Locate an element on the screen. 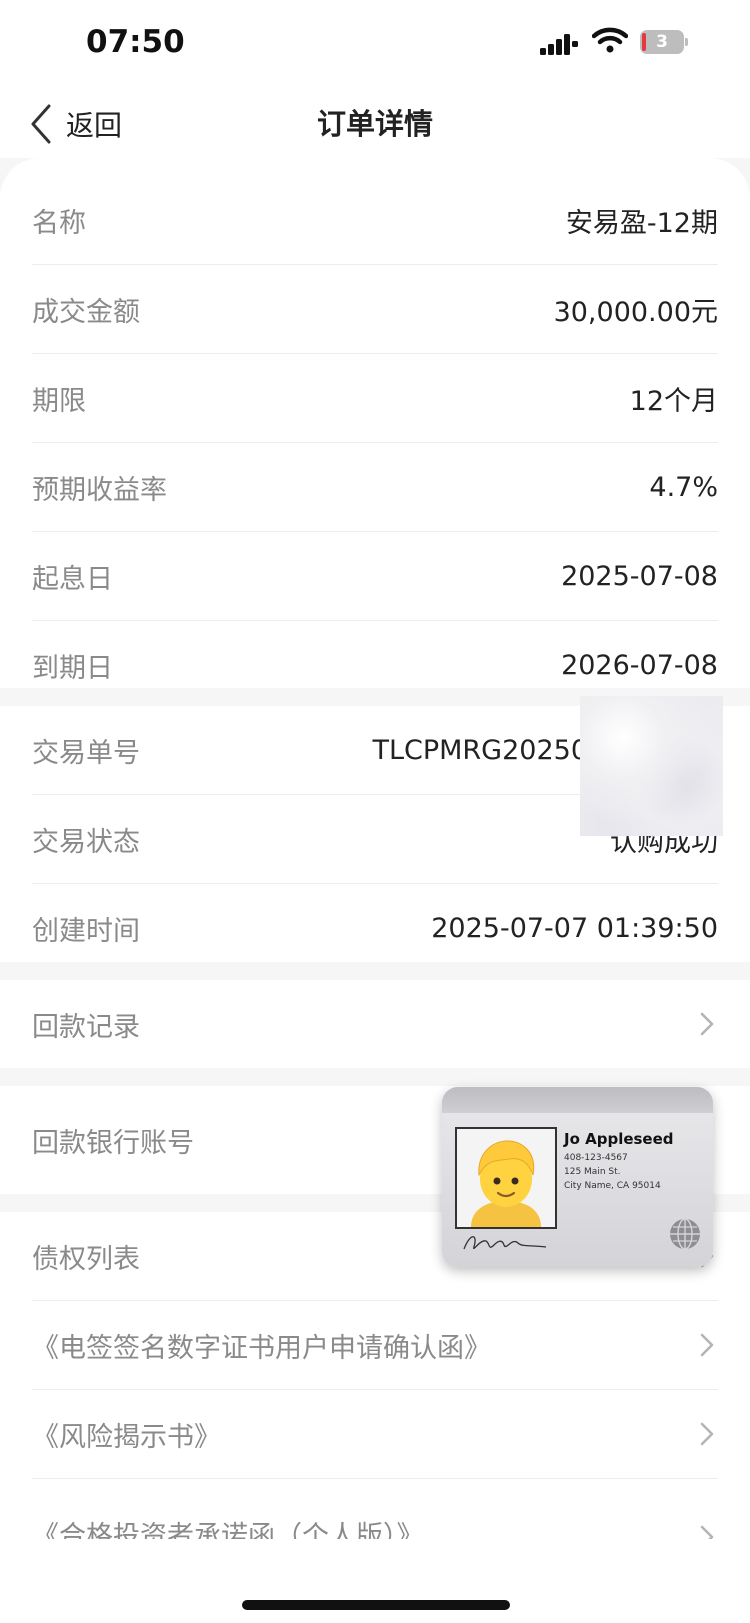 The width and height of the screenshot is (750, 1623). status-time: 07:50 is located at coordinates (135, 42).